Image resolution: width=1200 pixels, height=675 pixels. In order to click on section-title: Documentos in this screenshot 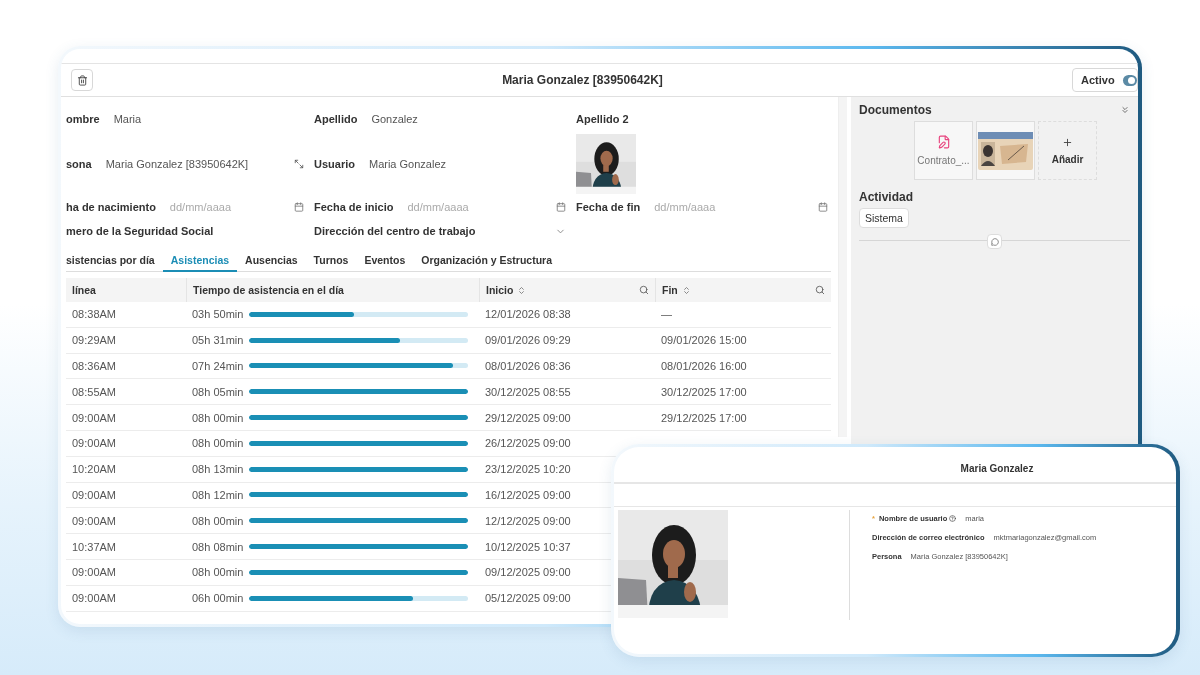, I will do `click(895, 110)`.